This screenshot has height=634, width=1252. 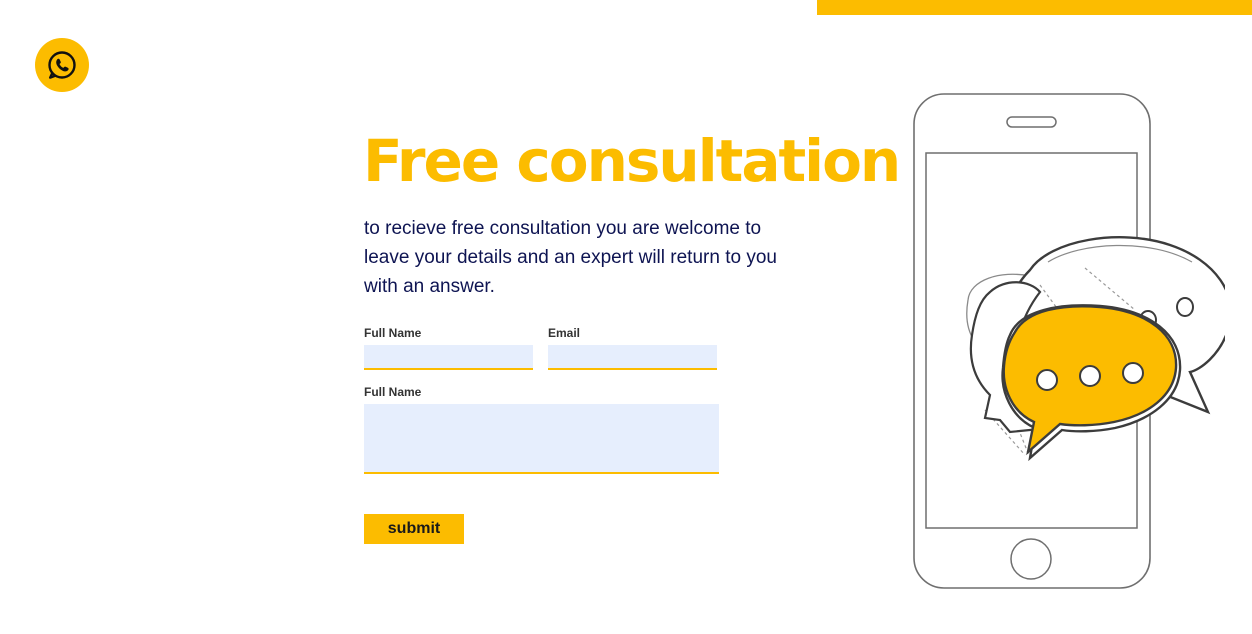 I want to click on full-name-input, so click(x=448, y=357).